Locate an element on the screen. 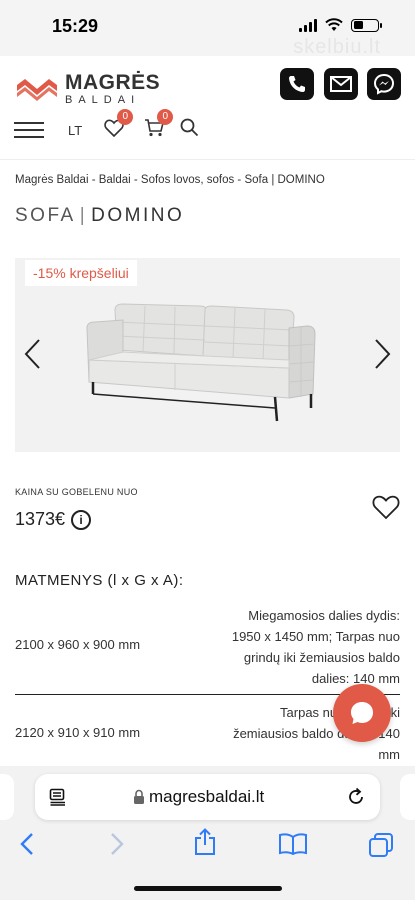 The width and height of the screenshot is (415, 900). lock-icon is located at coordinates (139, 796).